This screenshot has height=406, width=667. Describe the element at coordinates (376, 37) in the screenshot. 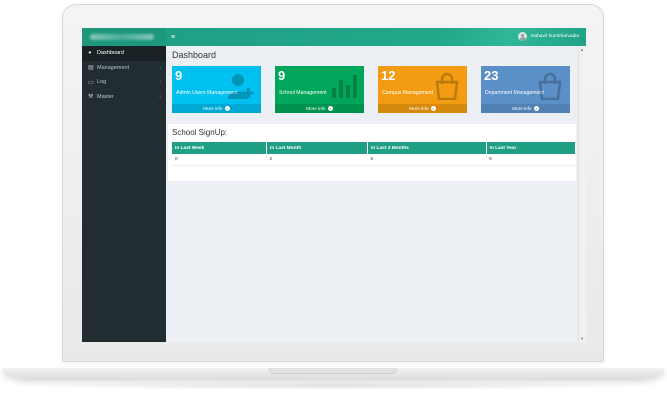

I see `top-navbar: ≡ mahavir kumbharvadia` at that location.